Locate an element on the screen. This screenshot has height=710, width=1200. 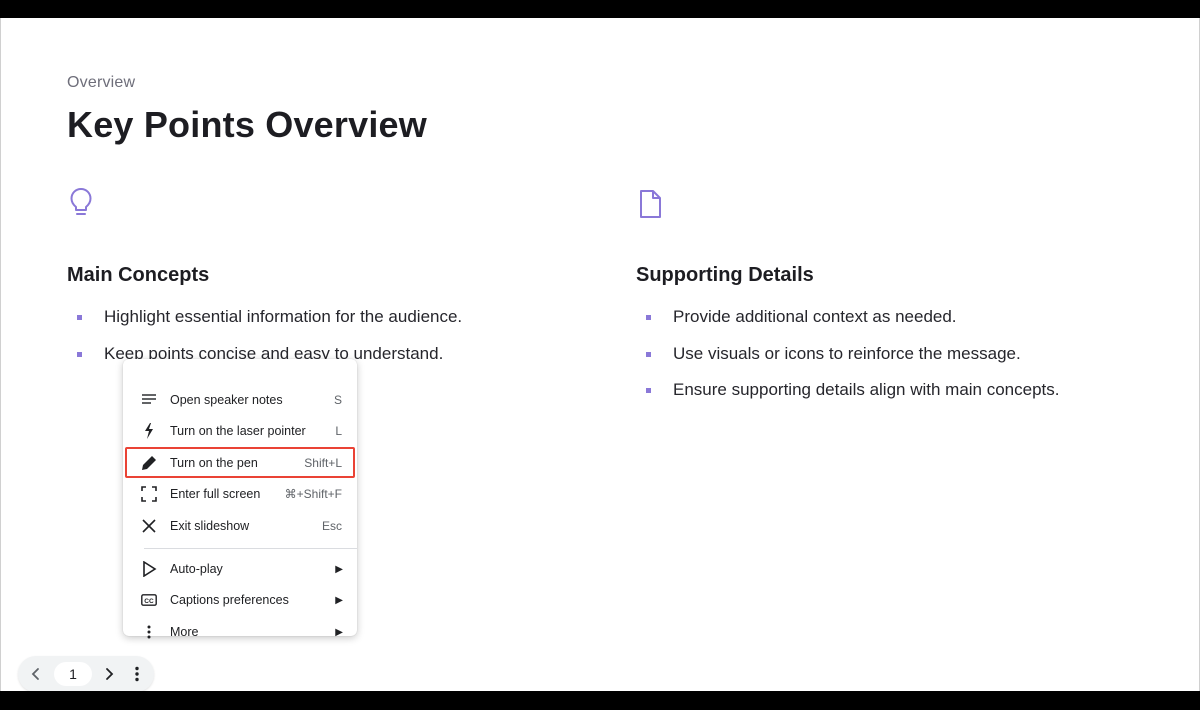
menu-item-turn-on-pen: Turn on the pen Shift+L is located at coordinates (240, 463).